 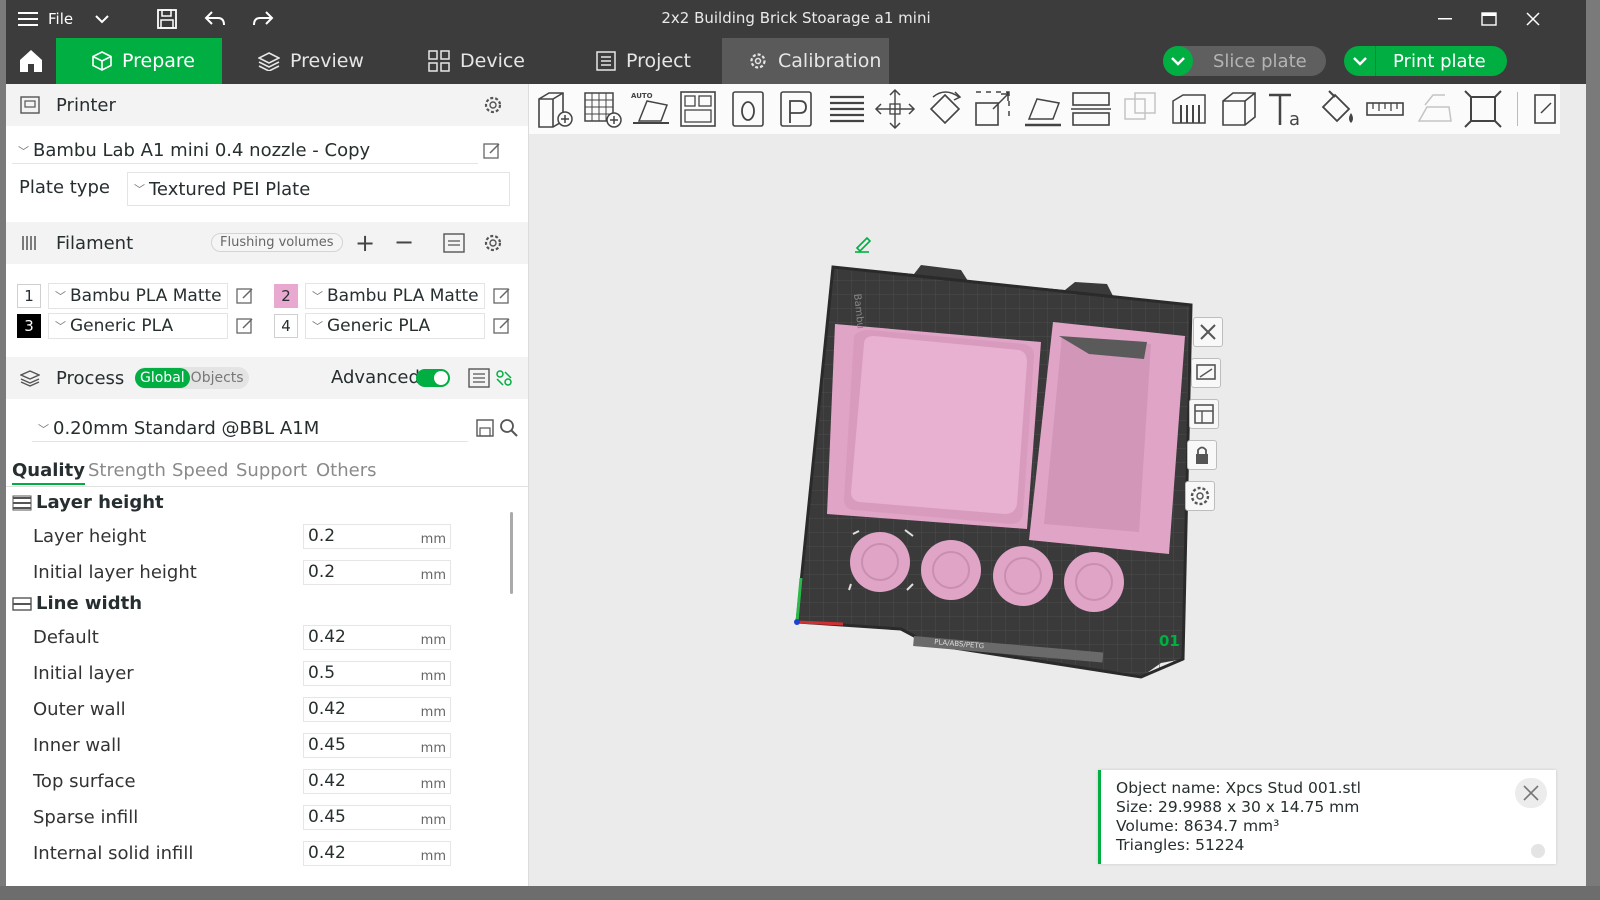 What do you see at coordinates (1200, 496) in the screenshot?
I see `plate-settings-icon` at bounding box center [1200, 496].